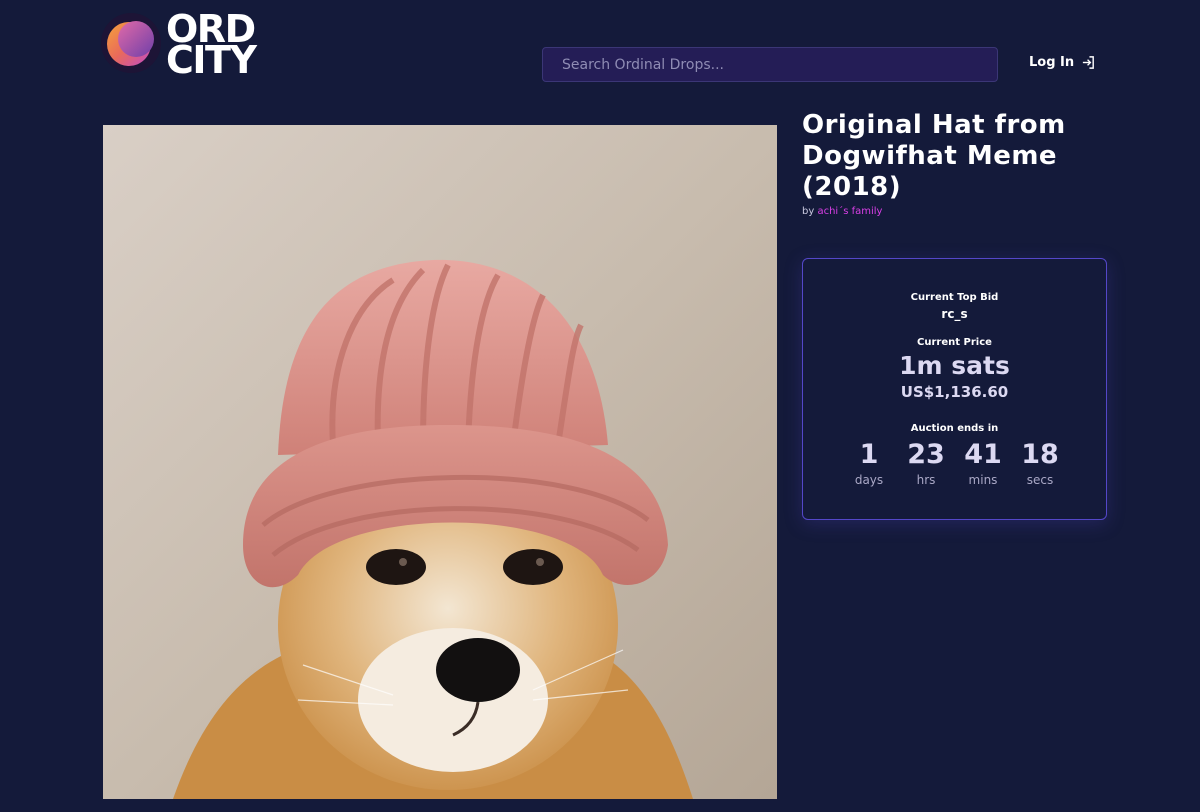 The height and width of the screenshot is (812, 1200). Describe the element at coordinates (954, 297) in the screenshot. I see `top-bid-label: Current Top Bid` at that location.